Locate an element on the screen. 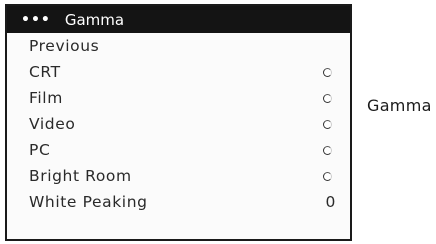 The image size is (436, 244). menu-item-crt: CRT is located at coordinates (178, 72).